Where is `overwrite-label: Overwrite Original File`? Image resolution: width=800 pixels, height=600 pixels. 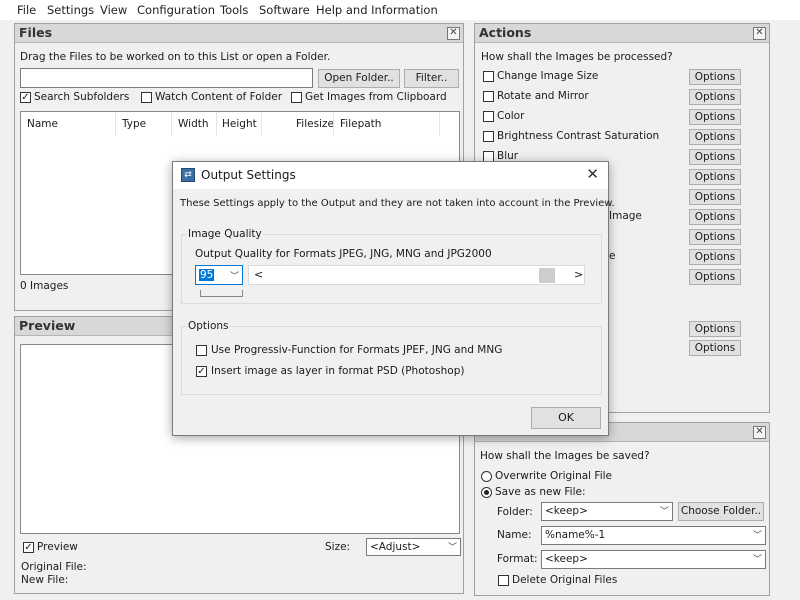
overwrite-label: Overwrite Original File is located at coordinates (553, 476).